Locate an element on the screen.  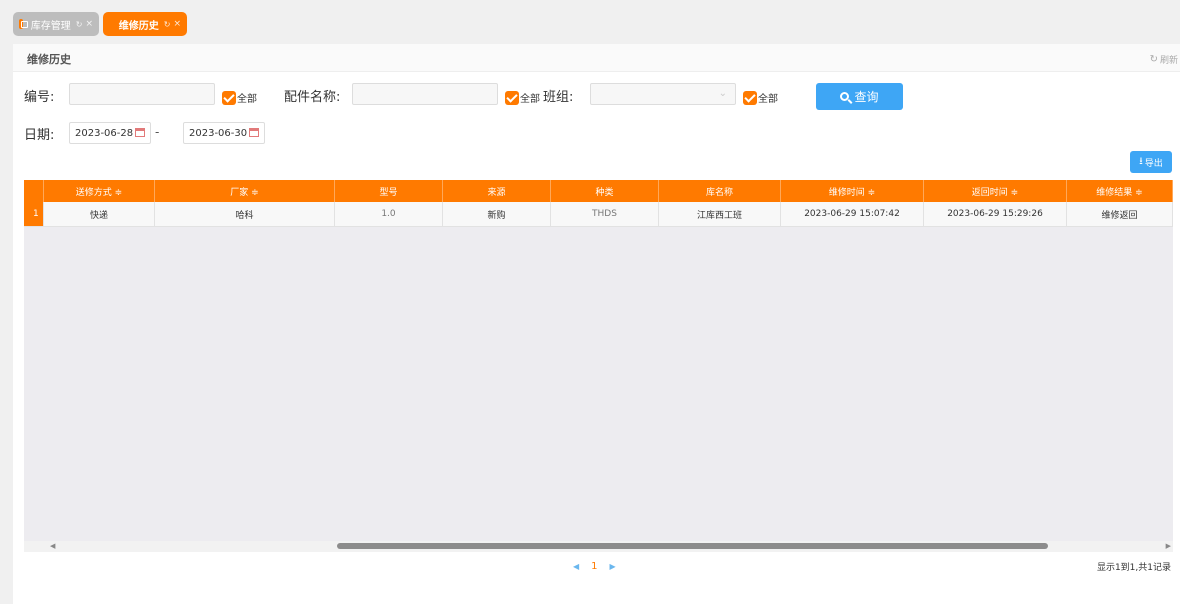
export-button: ⭳ 导出 is located at coordinates (1151, 162).